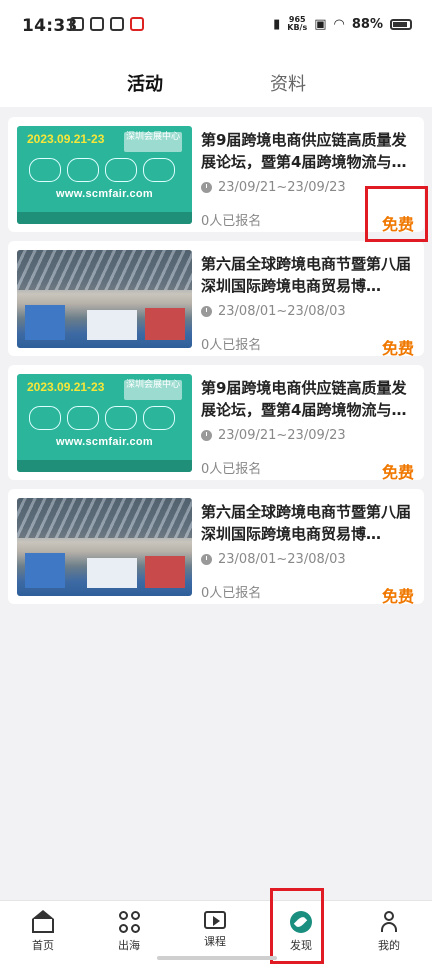  I want to click on tab-activities: 活动, so click(145, 83).